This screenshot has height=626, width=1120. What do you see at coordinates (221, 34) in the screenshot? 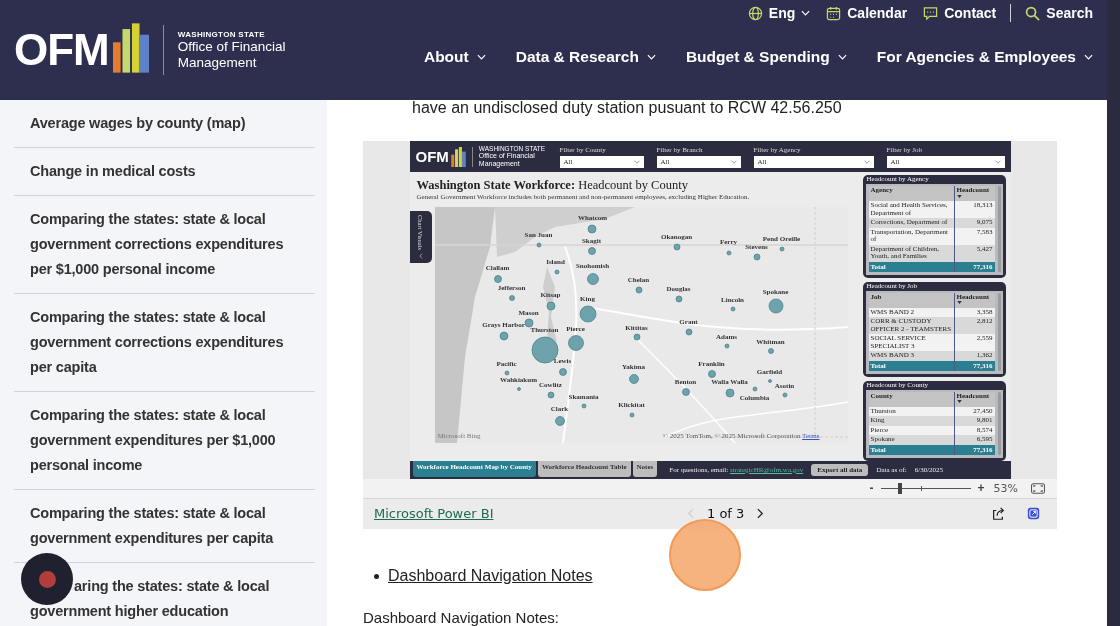
I see `logo-subtitle: WASHINGTON STATE` at bounding box center [221, 34].